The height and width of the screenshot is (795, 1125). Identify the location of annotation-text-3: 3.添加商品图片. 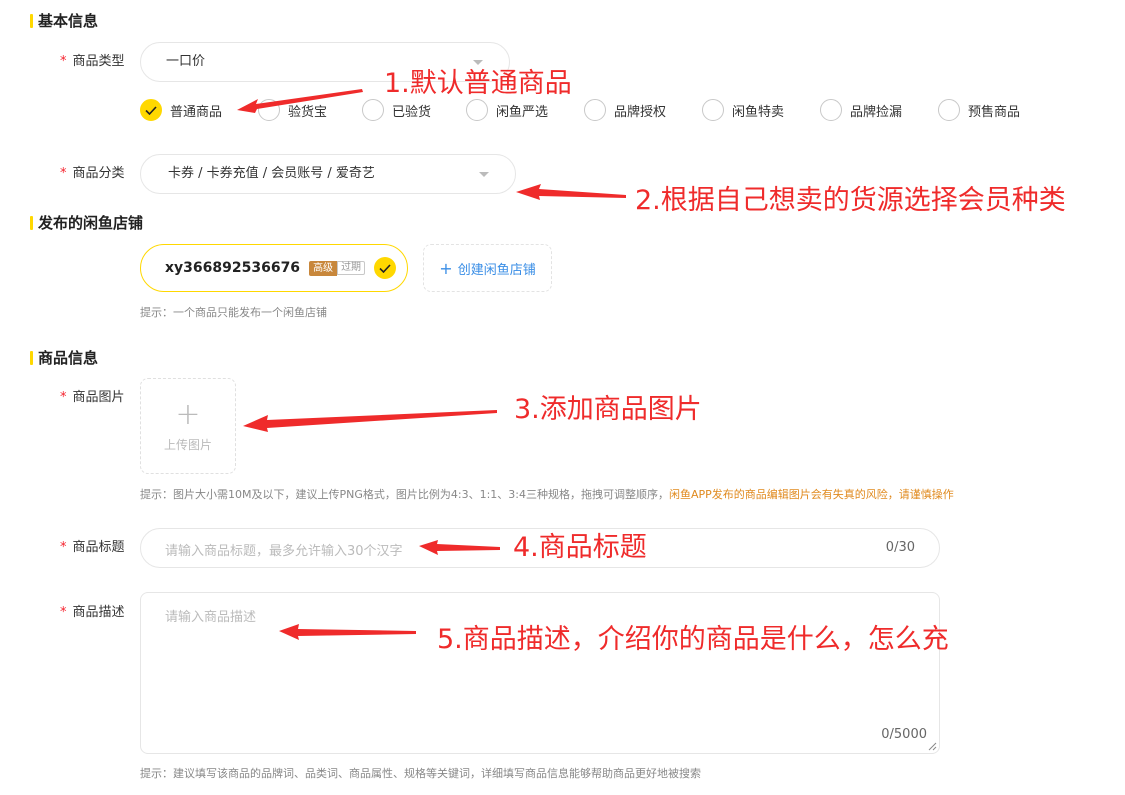
(608, 409).